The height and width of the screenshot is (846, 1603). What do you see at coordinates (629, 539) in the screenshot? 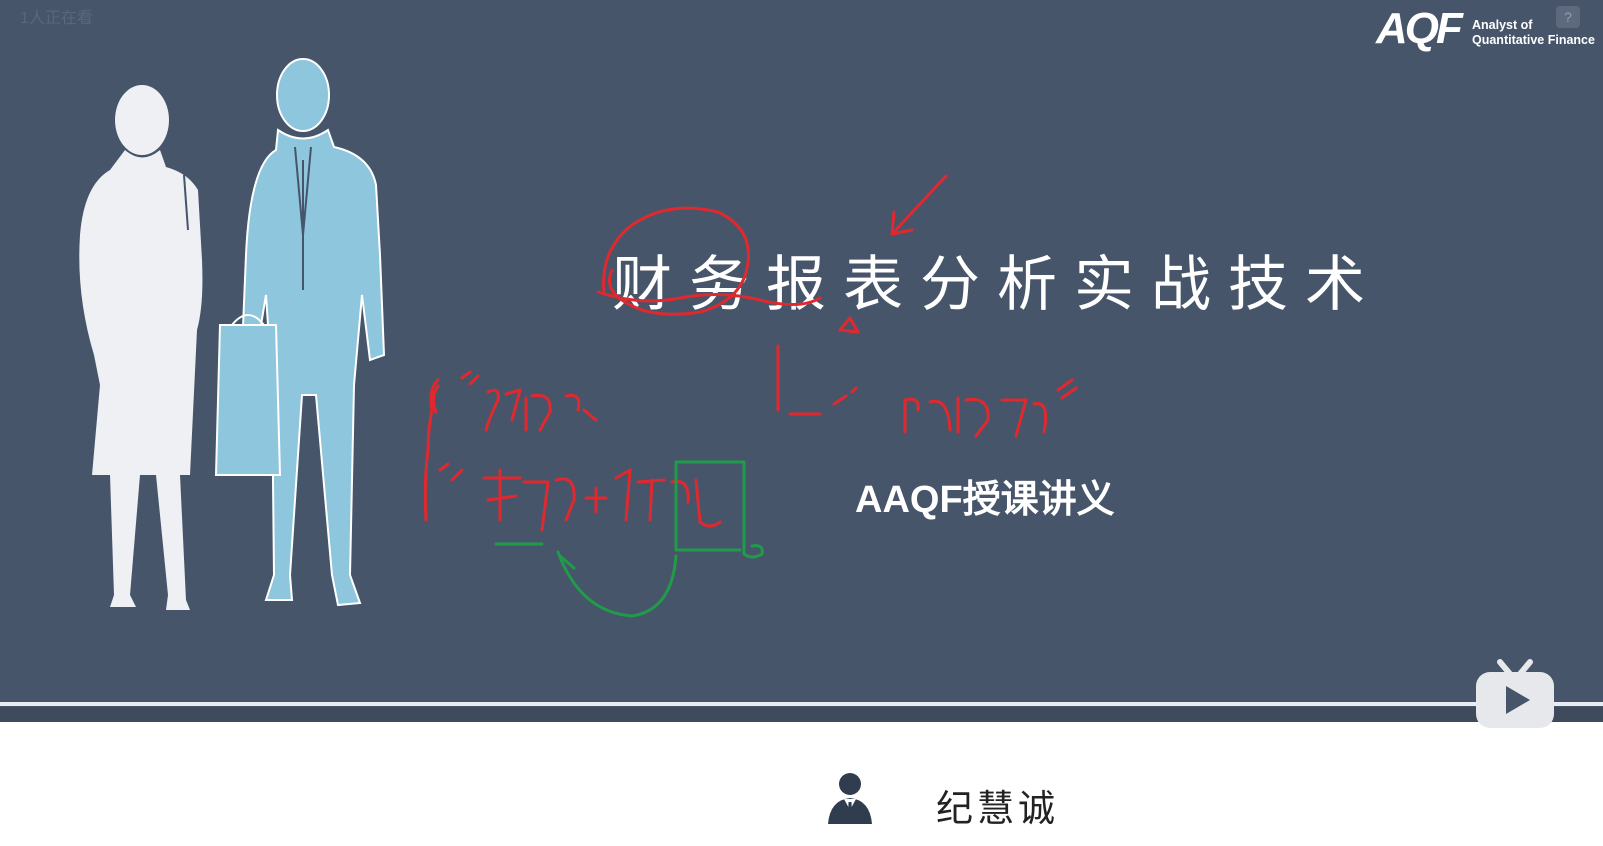
I see `green-ink-strokes` at bounding box center [629, 539].